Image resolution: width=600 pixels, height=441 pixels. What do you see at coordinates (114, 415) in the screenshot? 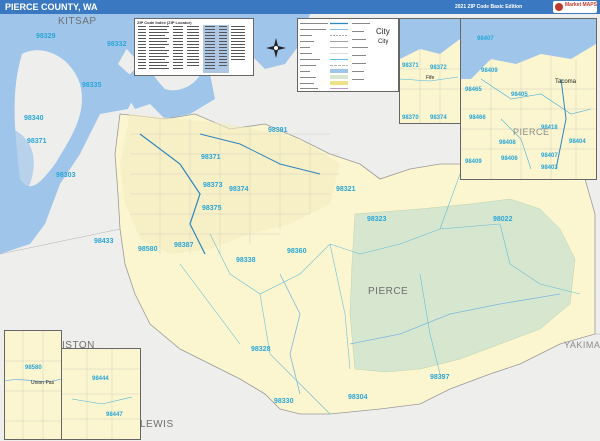
I see `zip-label: 98447` at bounding box center [114, 415].